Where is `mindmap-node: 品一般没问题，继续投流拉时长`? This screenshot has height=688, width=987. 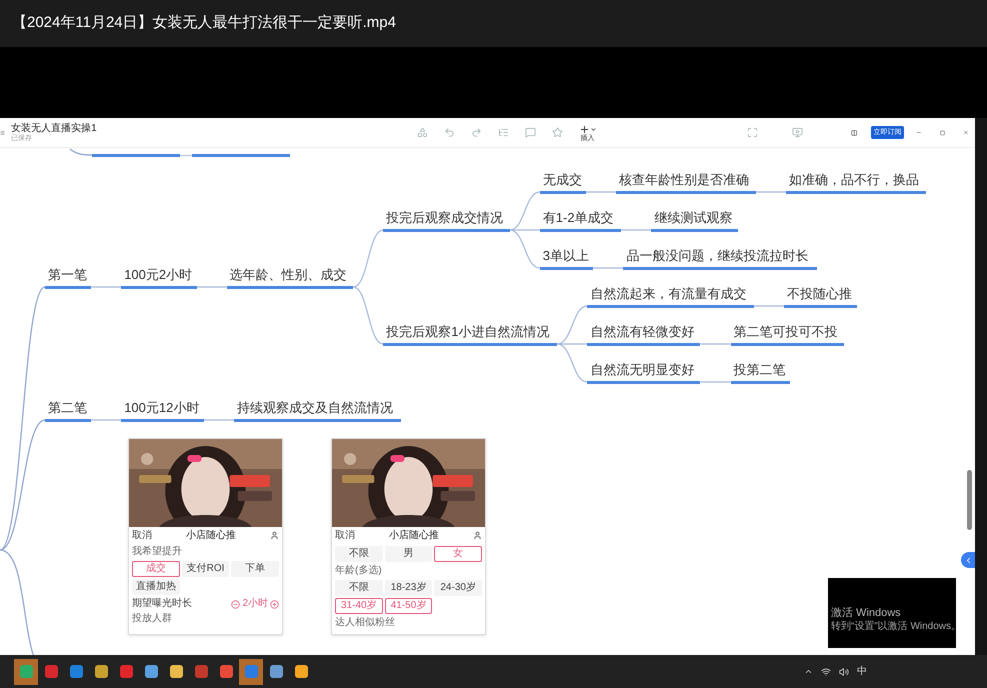 mindmap-node: 品一般没问题，继续投流拉时长 is located at coordinates (720, 258).